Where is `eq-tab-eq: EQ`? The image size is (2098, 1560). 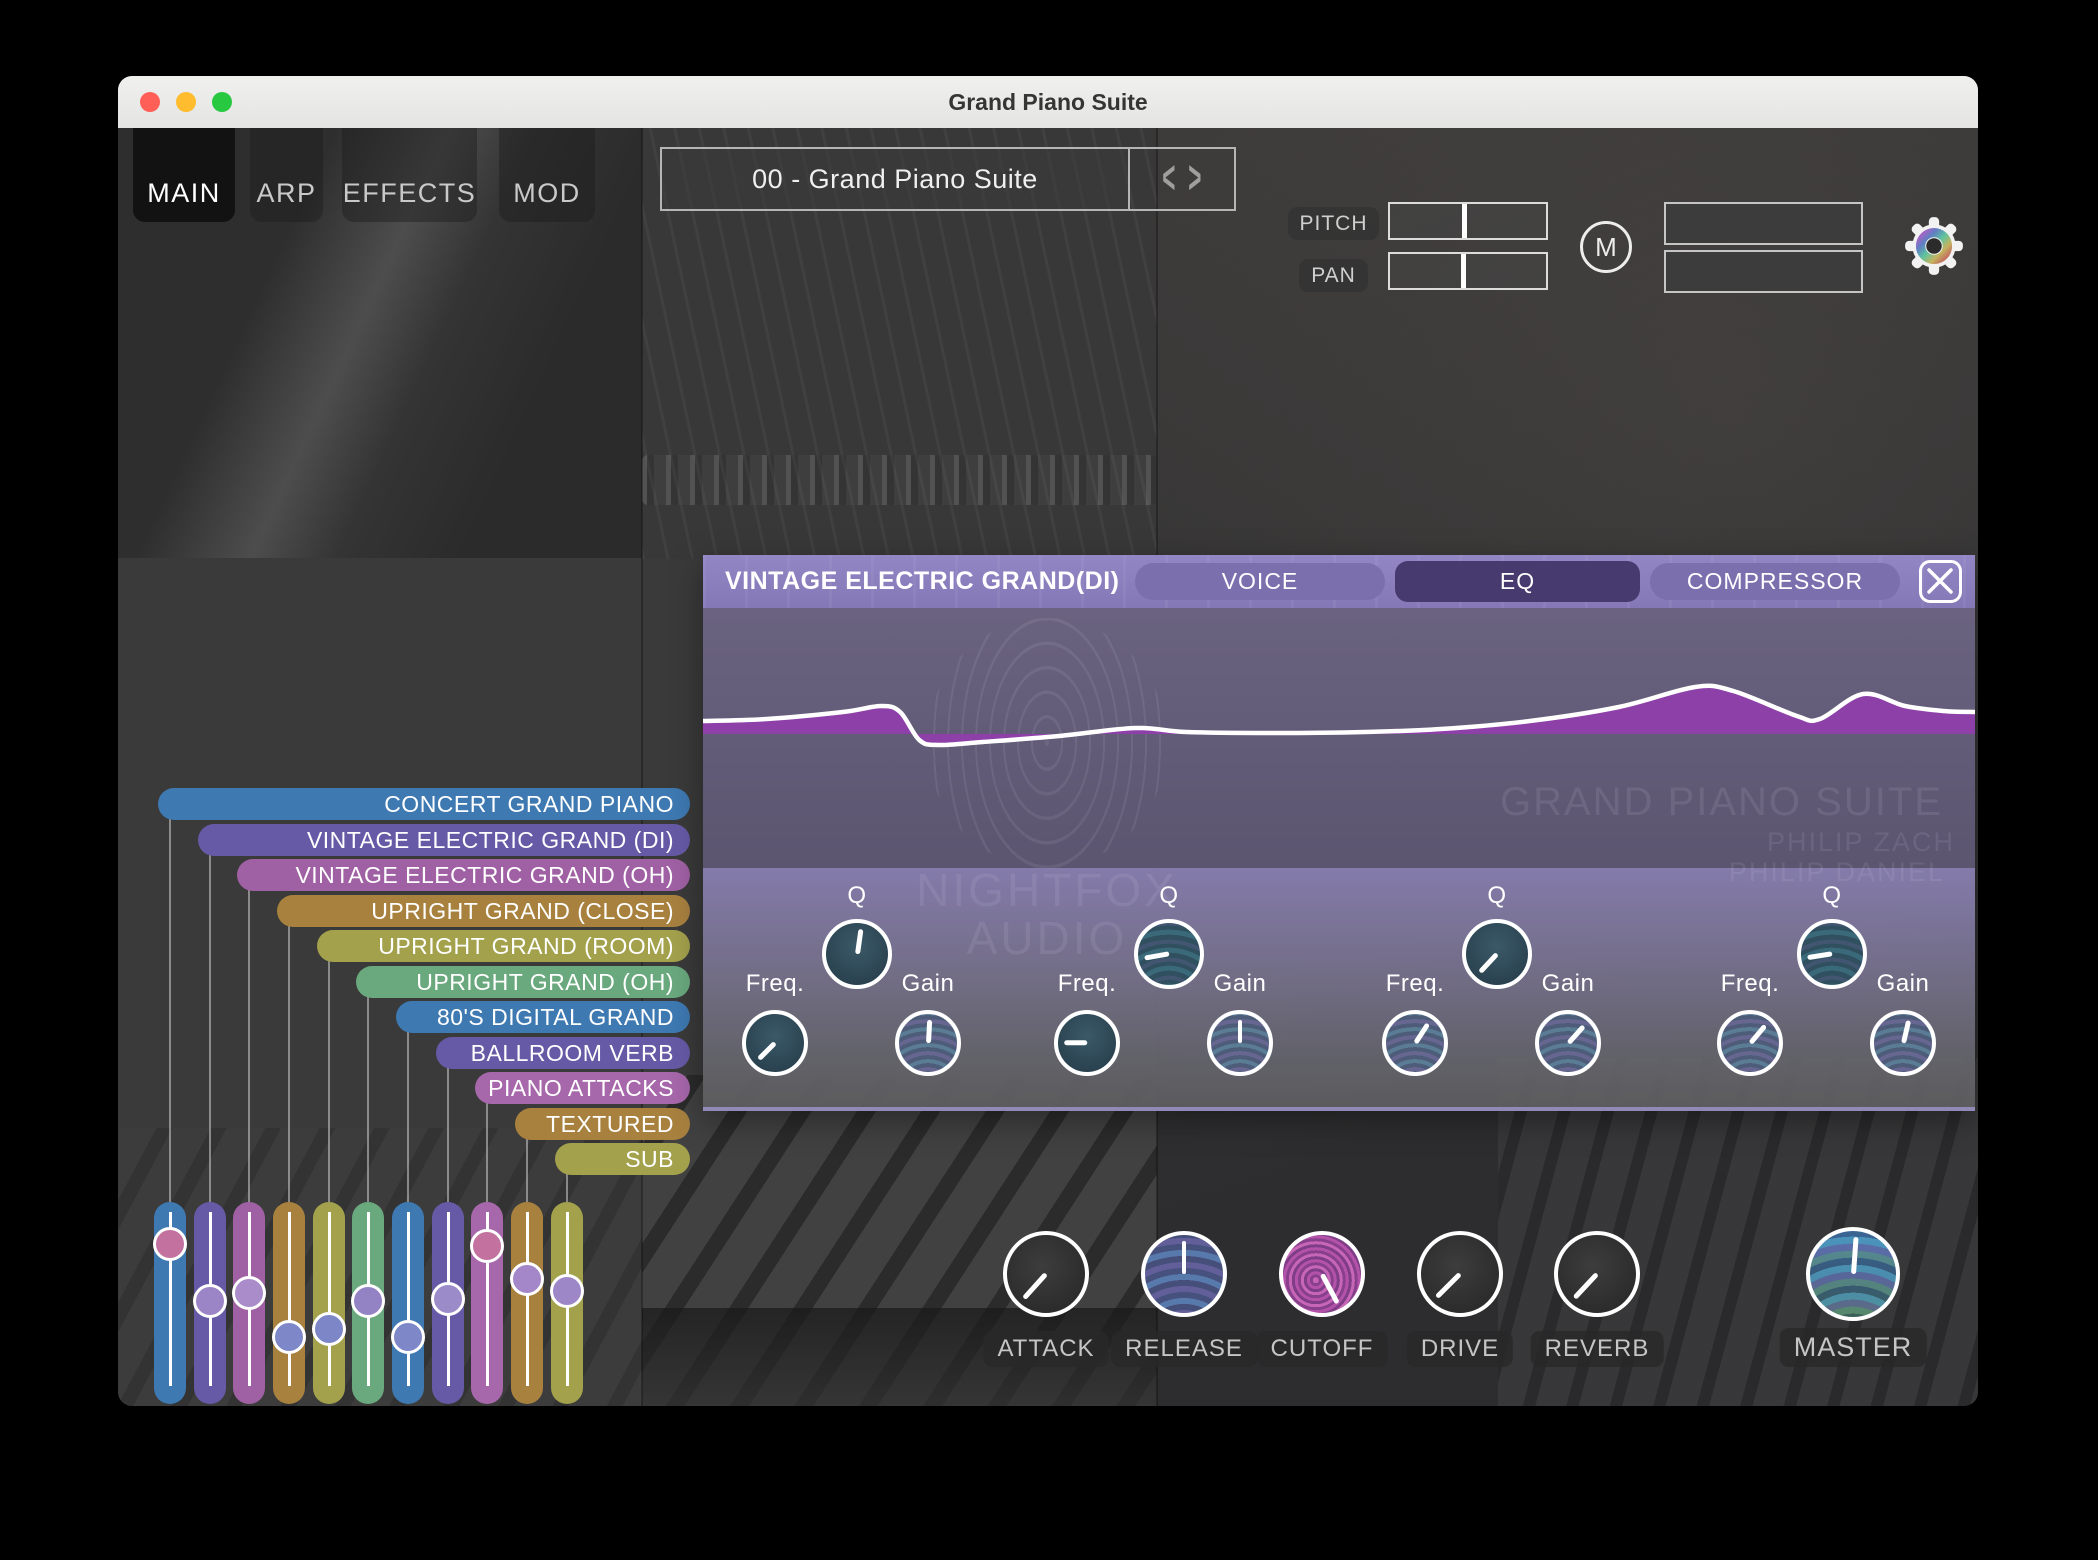
eq-tab-eq: EQ is located at coordinates (1517, 581).